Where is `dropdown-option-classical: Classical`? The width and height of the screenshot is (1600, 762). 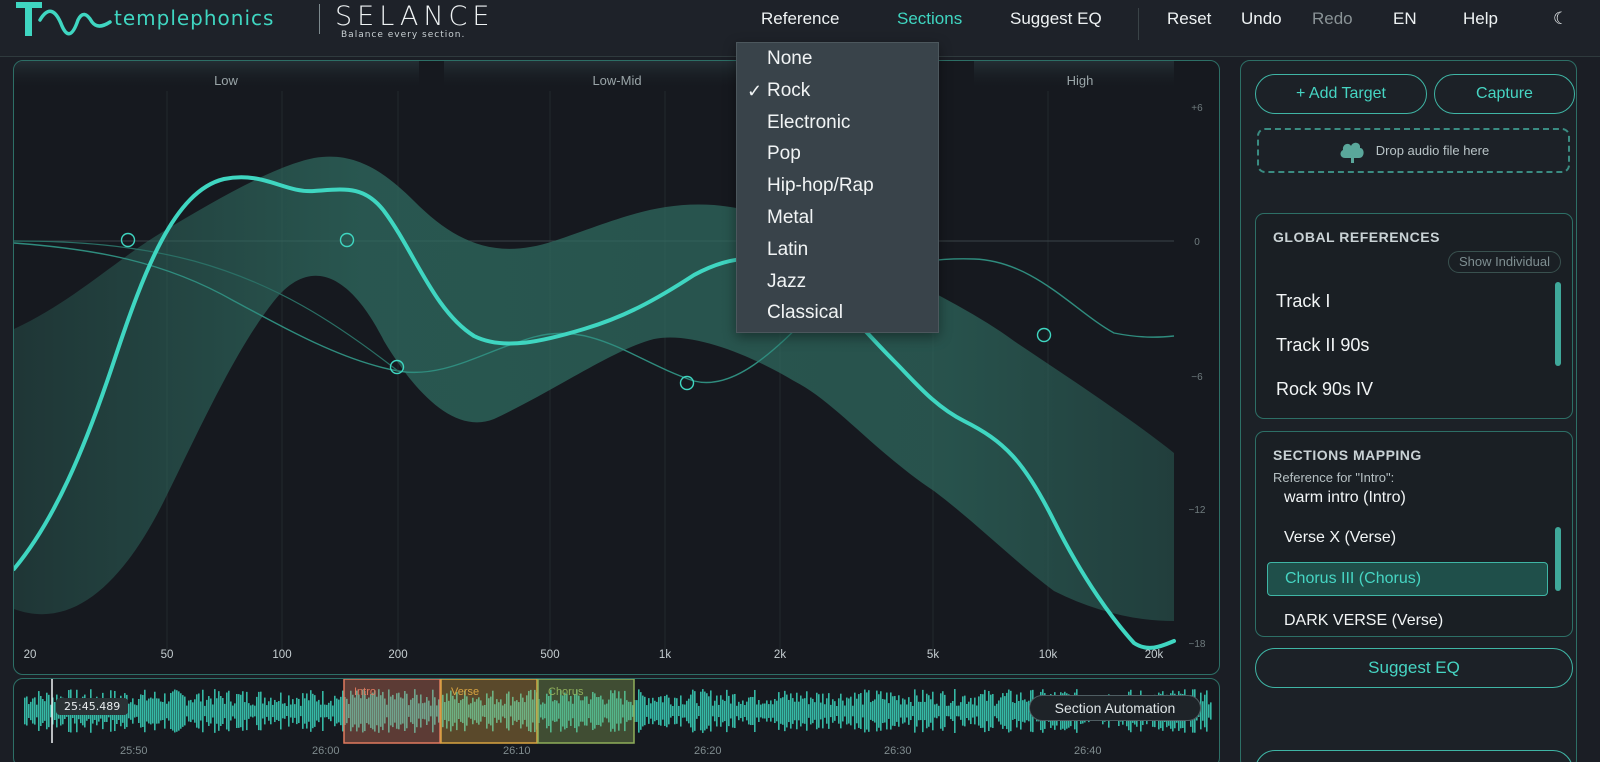 dropdown-option-classical: Classical is located at coordinates (837, 313).